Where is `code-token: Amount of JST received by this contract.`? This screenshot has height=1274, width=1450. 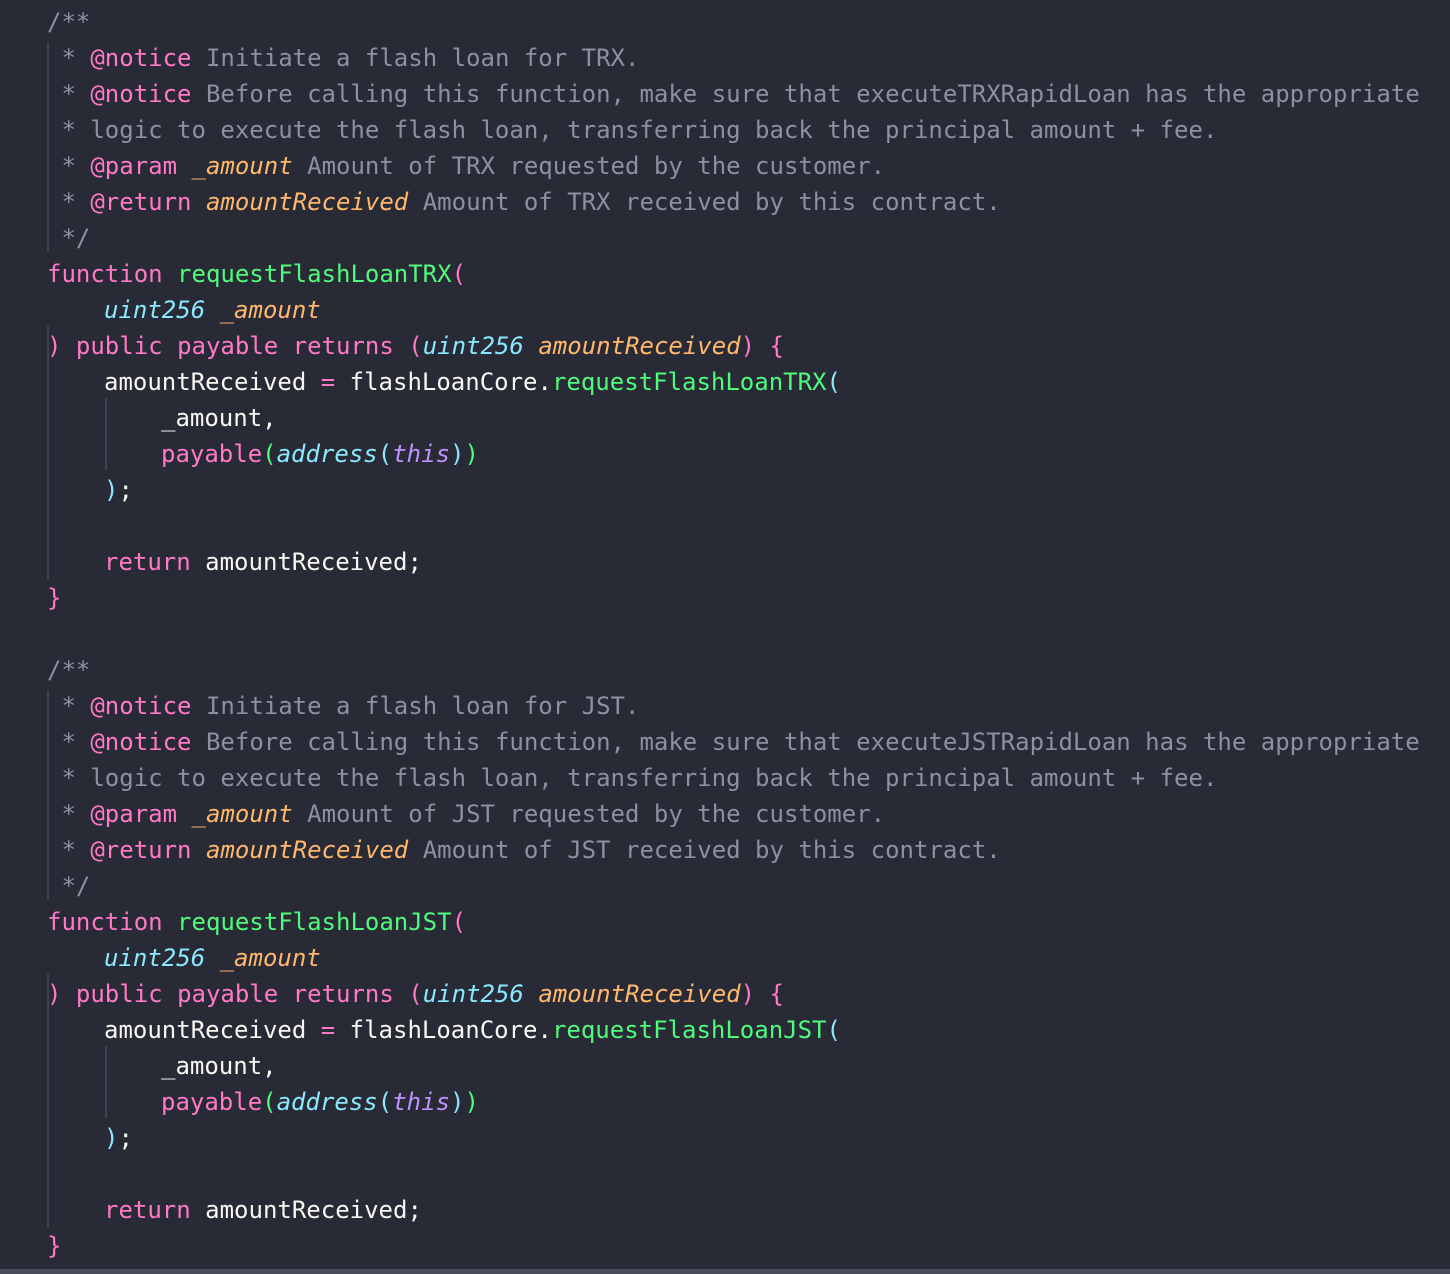
code-token: Amount of JST received by this contract. is located at coordinates (704, 850).